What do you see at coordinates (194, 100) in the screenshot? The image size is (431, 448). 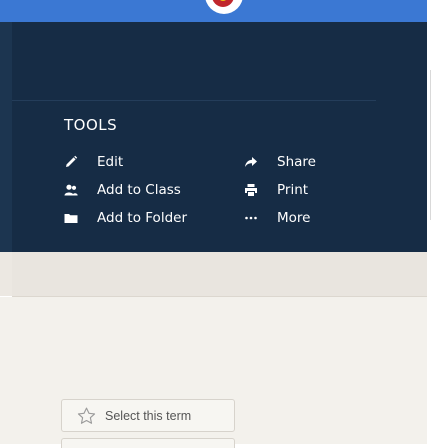 I see `tools-divider` at bounding box center [194, 100].